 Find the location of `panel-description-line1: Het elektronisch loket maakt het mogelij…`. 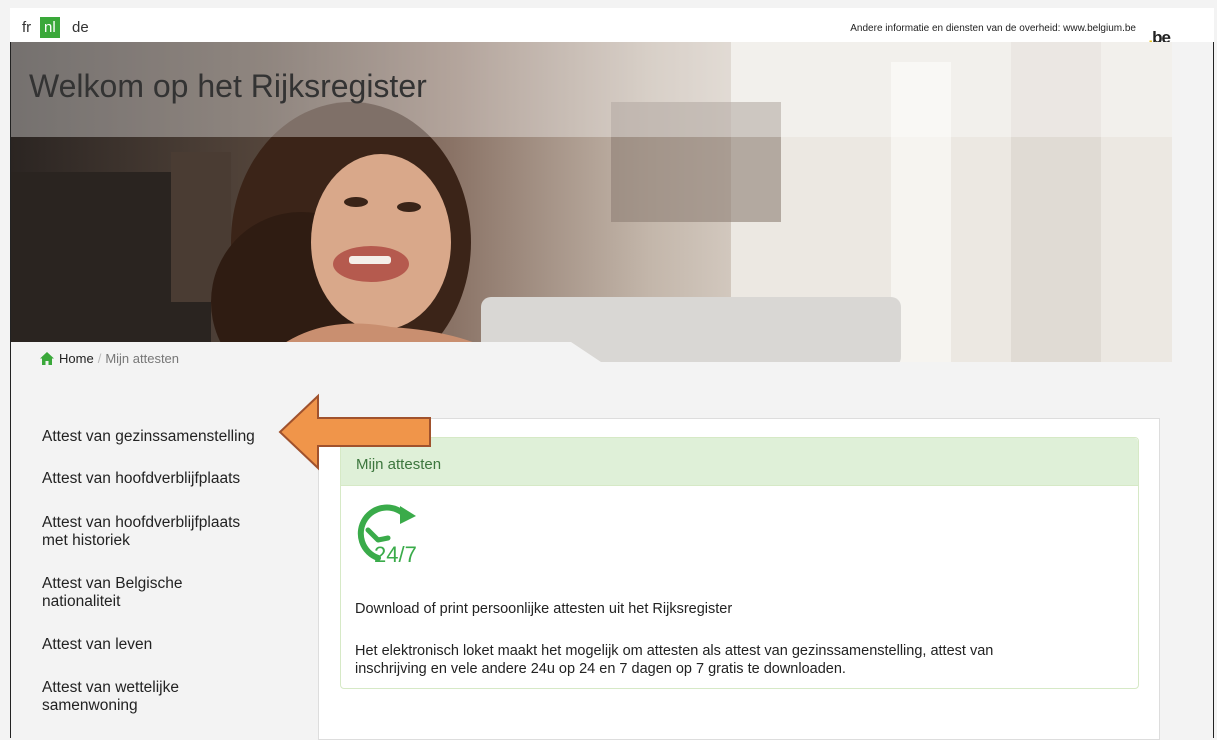

panel-description-line1: Het elektronisch loket maakt het mogelij… is located at coordinates (674, 651).